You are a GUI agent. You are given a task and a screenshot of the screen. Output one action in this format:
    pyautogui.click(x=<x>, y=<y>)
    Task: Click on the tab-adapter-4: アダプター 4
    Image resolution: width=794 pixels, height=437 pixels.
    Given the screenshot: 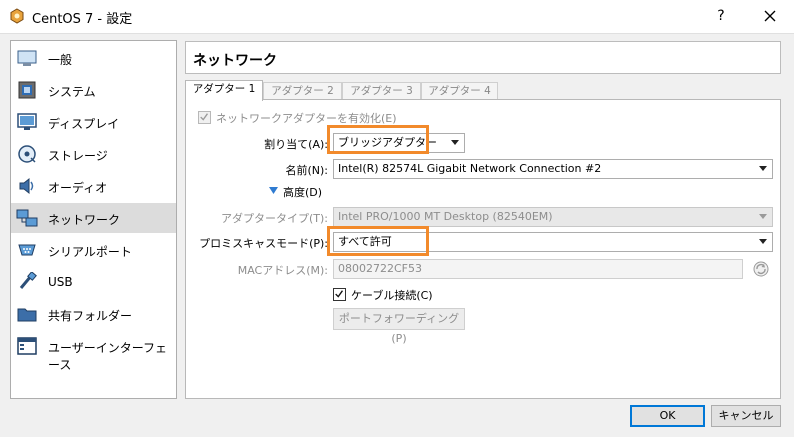 What is the action you would take?
    pyautogui.click(x=459, y=91)
    